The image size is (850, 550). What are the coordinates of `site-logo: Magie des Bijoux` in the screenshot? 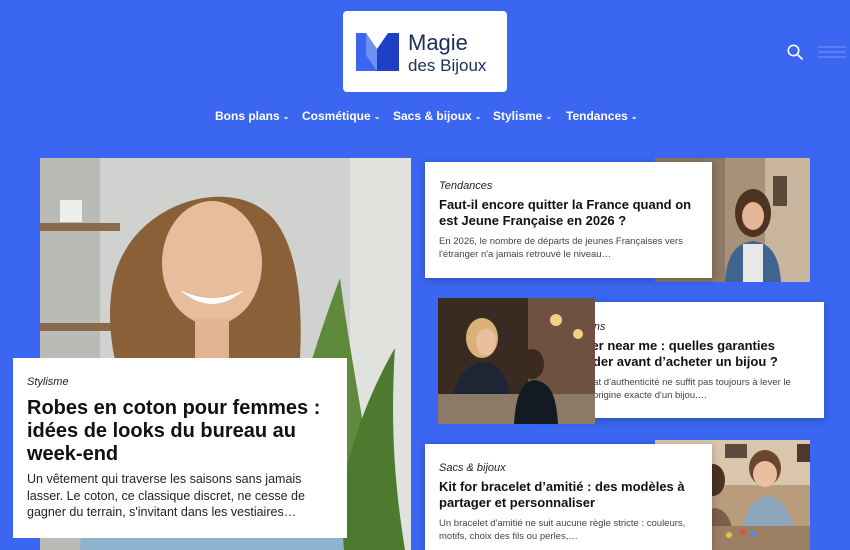 It's located at (425, 51).